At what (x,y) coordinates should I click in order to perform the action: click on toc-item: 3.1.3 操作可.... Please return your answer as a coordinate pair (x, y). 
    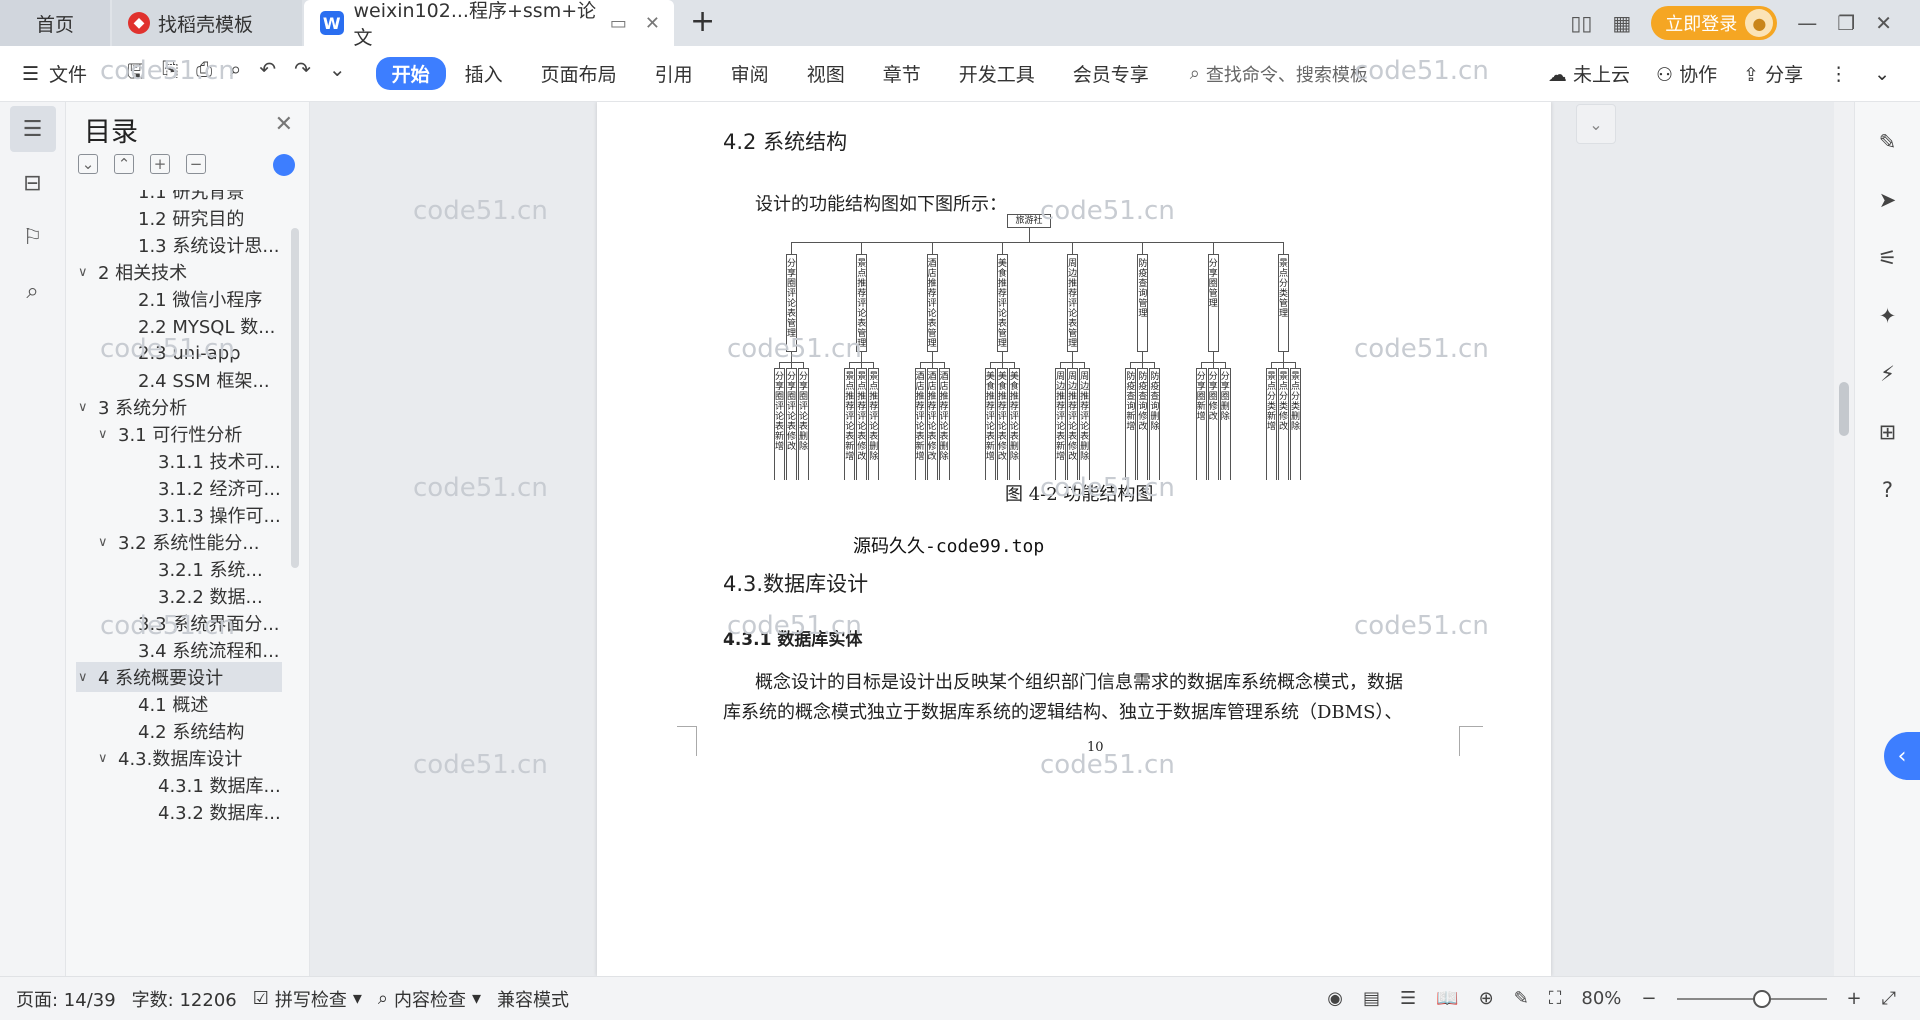
    Looking at the image, I should click on (173, 515).